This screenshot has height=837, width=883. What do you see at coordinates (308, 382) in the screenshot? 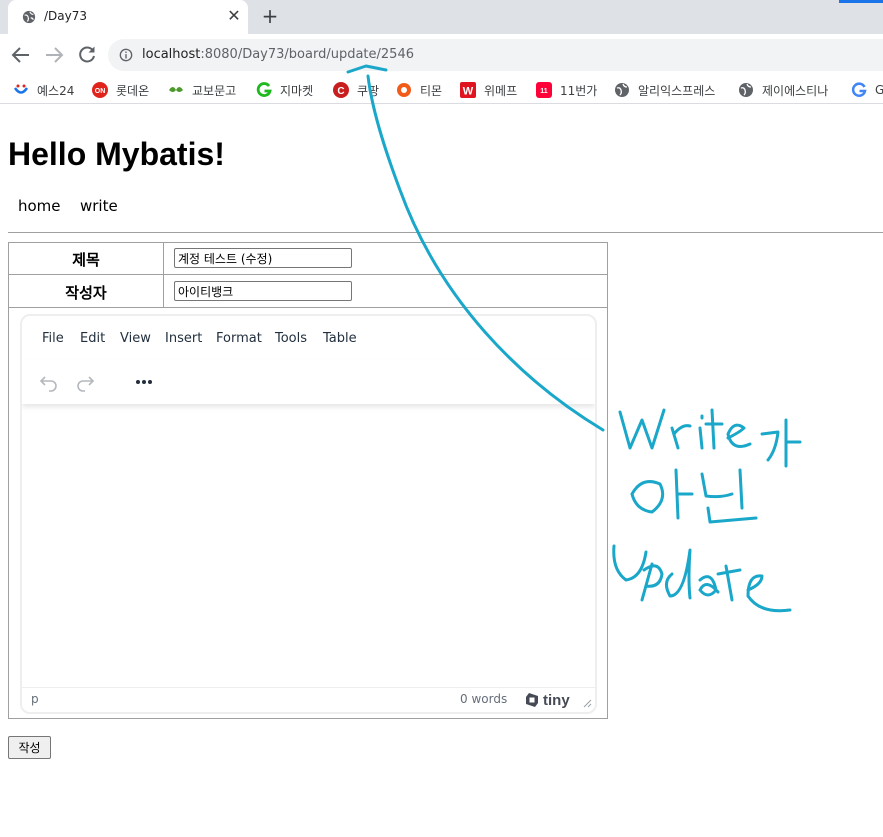
I see `editor-toolbar` at bounding box center [308, 382].